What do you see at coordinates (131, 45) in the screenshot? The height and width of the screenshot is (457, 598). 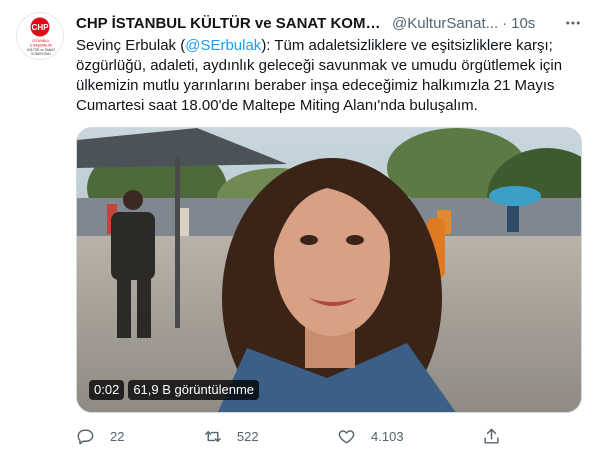 I see `tweet-text-start: Sevinç Erbulak (` at bounding box center [131, 45].